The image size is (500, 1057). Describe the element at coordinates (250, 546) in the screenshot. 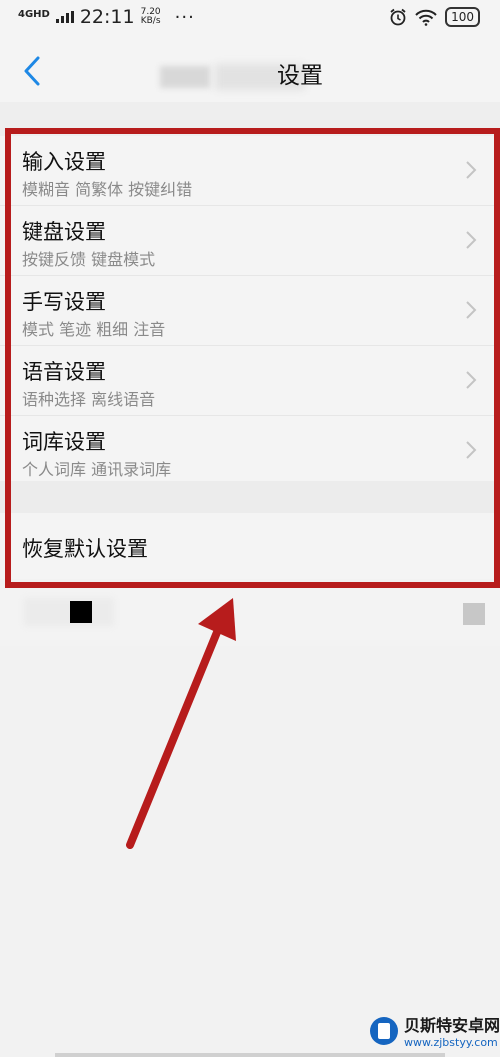

I see `reset-defaults-button: 恢复默认设置` at that location.